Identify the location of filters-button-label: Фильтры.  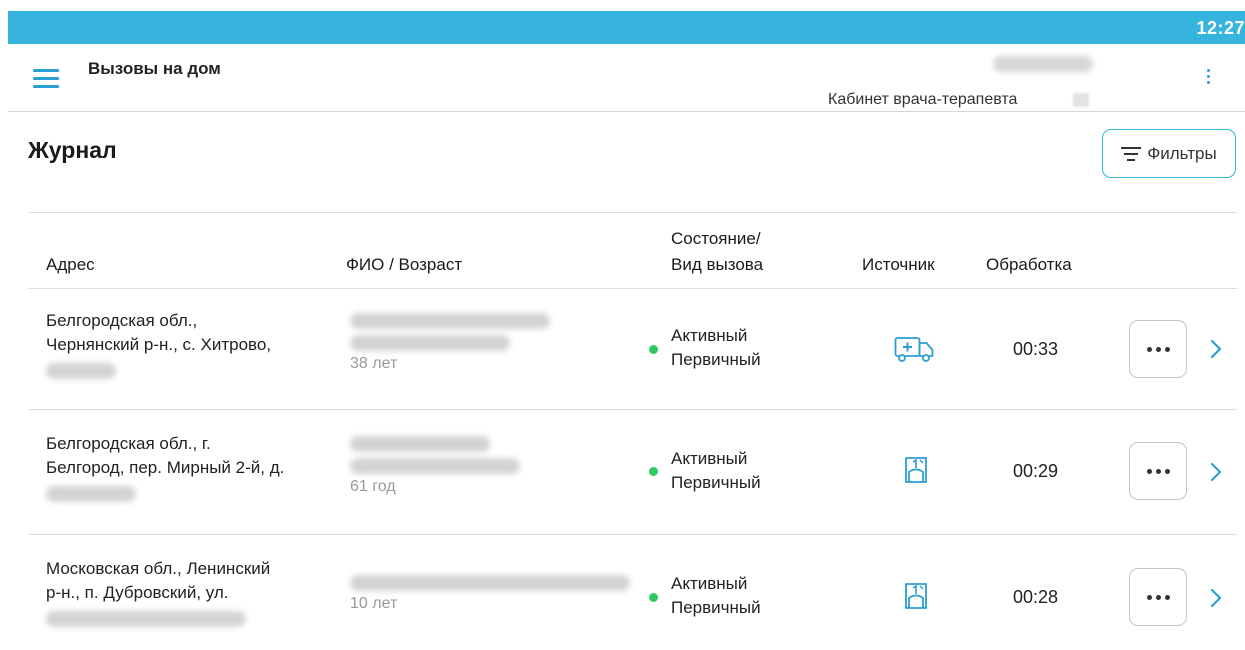
(1182, 153).